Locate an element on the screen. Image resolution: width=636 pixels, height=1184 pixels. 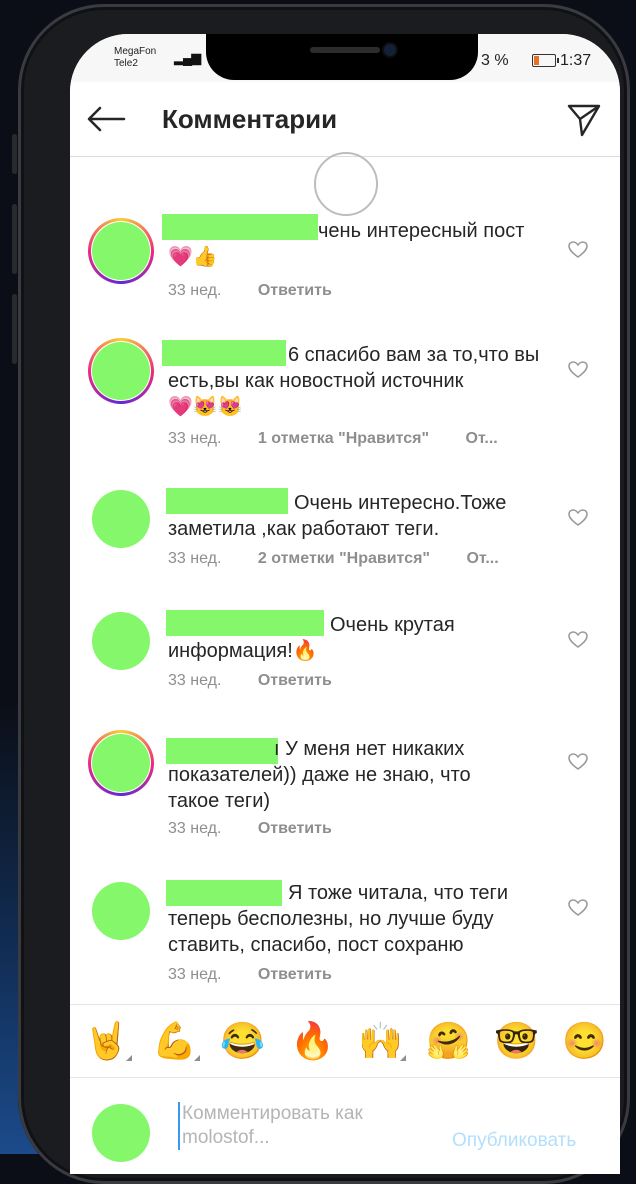
current-user-avatar is located at coordinates (121, 1133).